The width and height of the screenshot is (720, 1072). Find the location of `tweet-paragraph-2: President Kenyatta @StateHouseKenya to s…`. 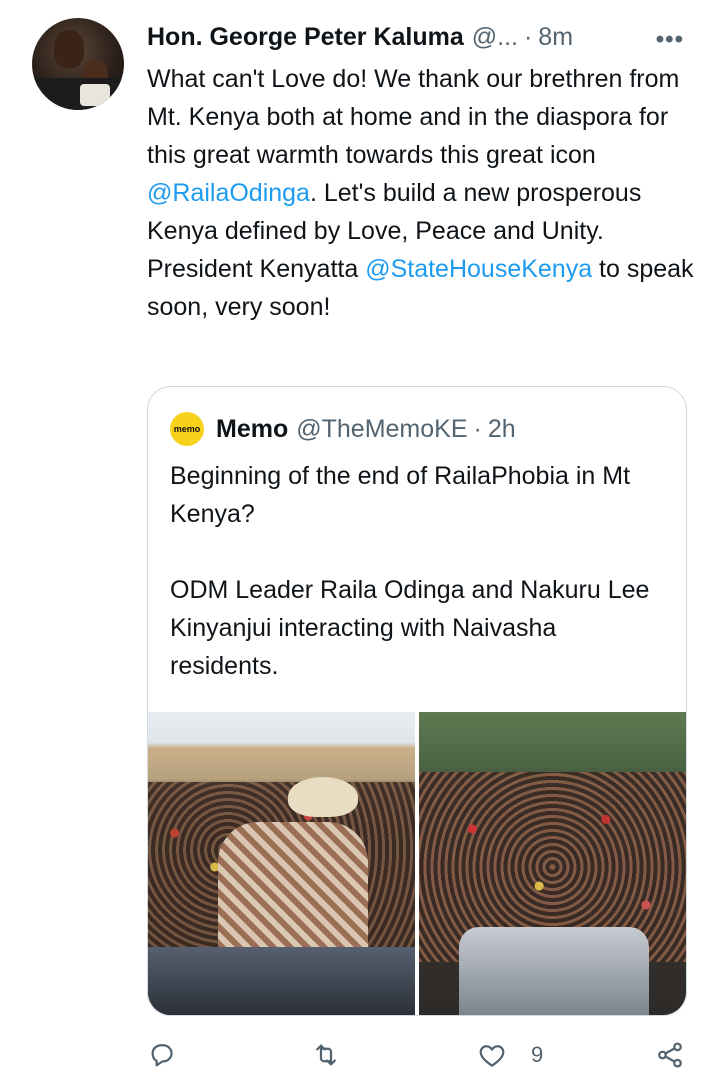

tweet-paragraph-2: President Kenyatta @StateHouseKenya to s… is located at coordinates (422, 288).